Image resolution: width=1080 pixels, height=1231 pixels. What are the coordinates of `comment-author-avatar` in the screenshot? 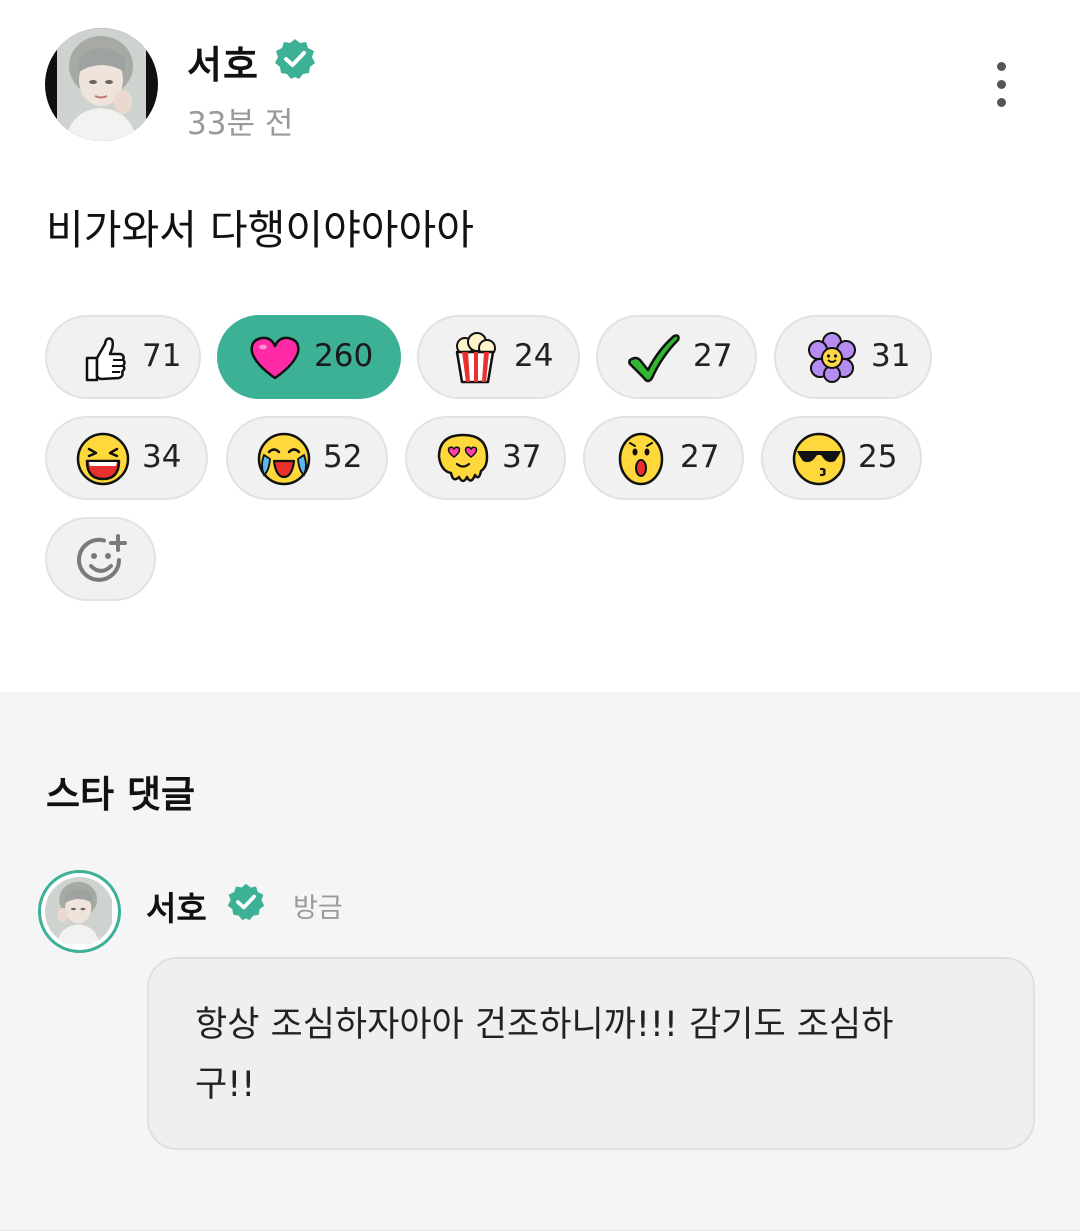 It's located at (79, 911).